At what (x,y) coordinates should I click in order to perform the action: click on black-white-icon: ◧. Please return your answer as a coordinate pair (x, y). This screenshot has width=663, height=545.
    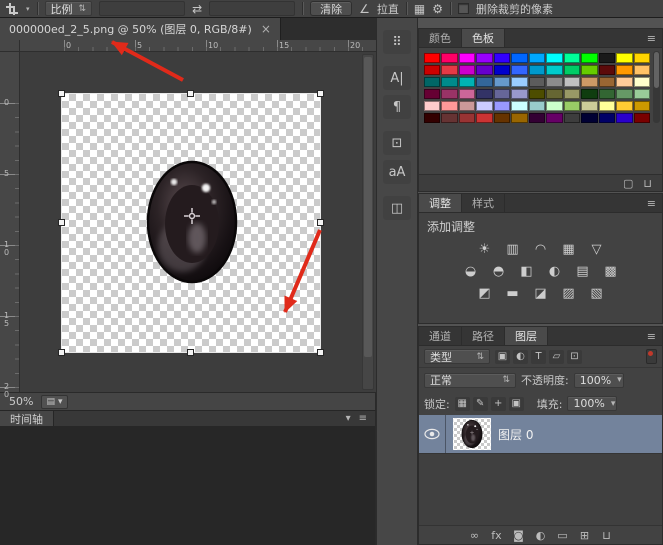
    Looking at the image, I should click on (526, 271).